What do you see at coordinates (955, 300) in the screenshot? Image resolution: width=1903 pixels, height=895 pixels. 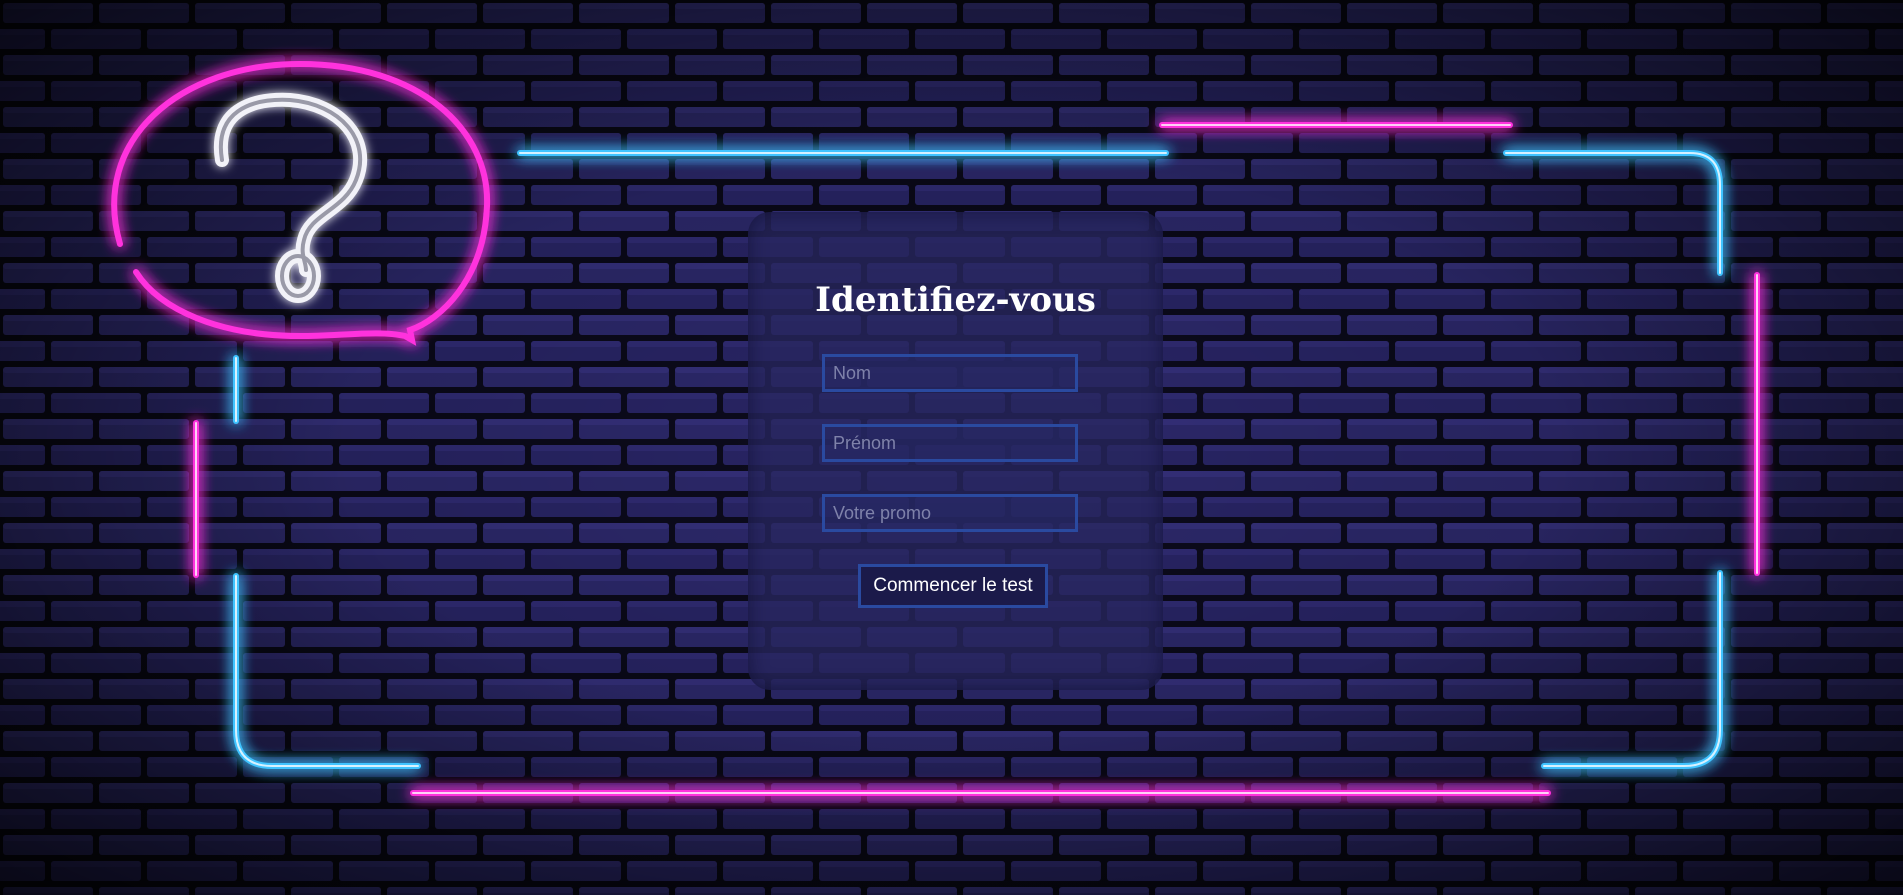 I see `form-title: Identifiez-vous` at bounding box center [955, 300].